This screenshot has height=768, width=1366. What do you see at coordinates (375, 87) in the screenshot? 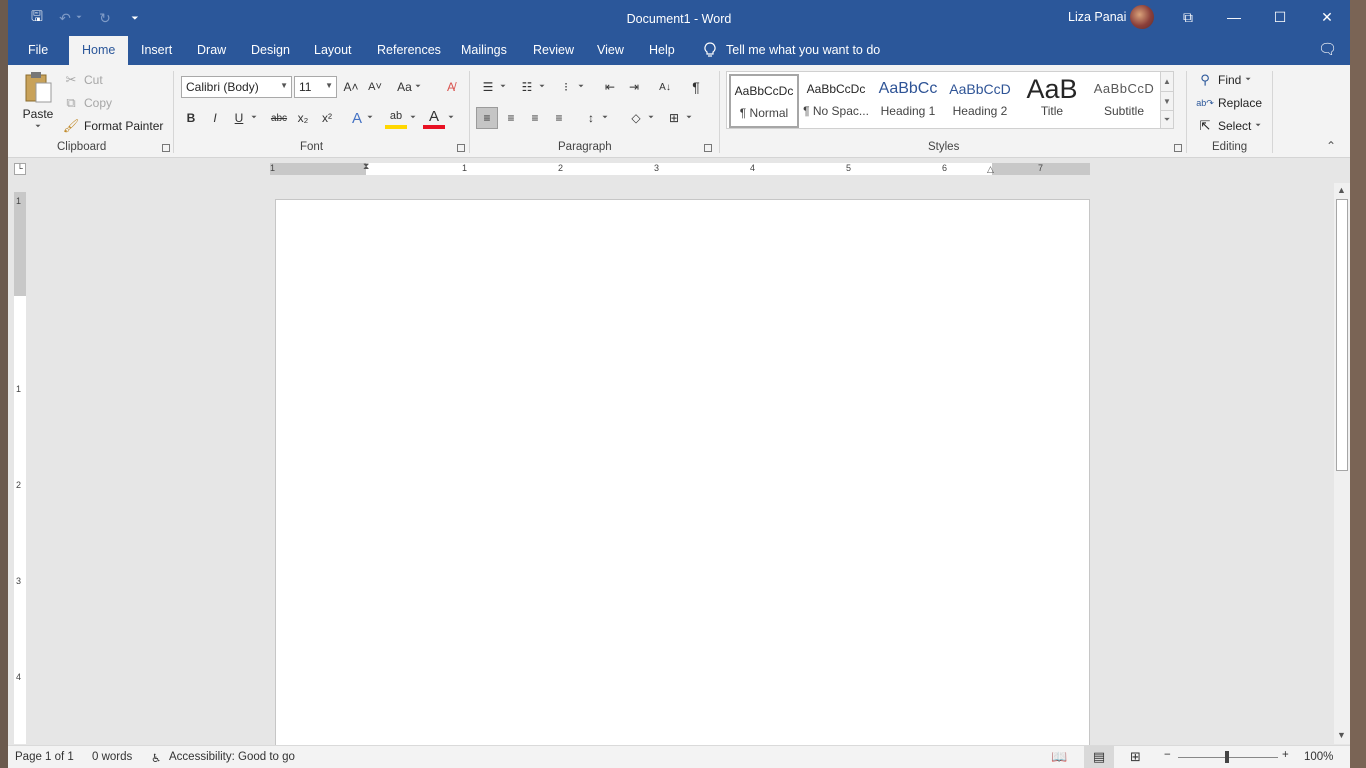
I see `shrink-font-icon: A˅` at bounding box center [375, 87].